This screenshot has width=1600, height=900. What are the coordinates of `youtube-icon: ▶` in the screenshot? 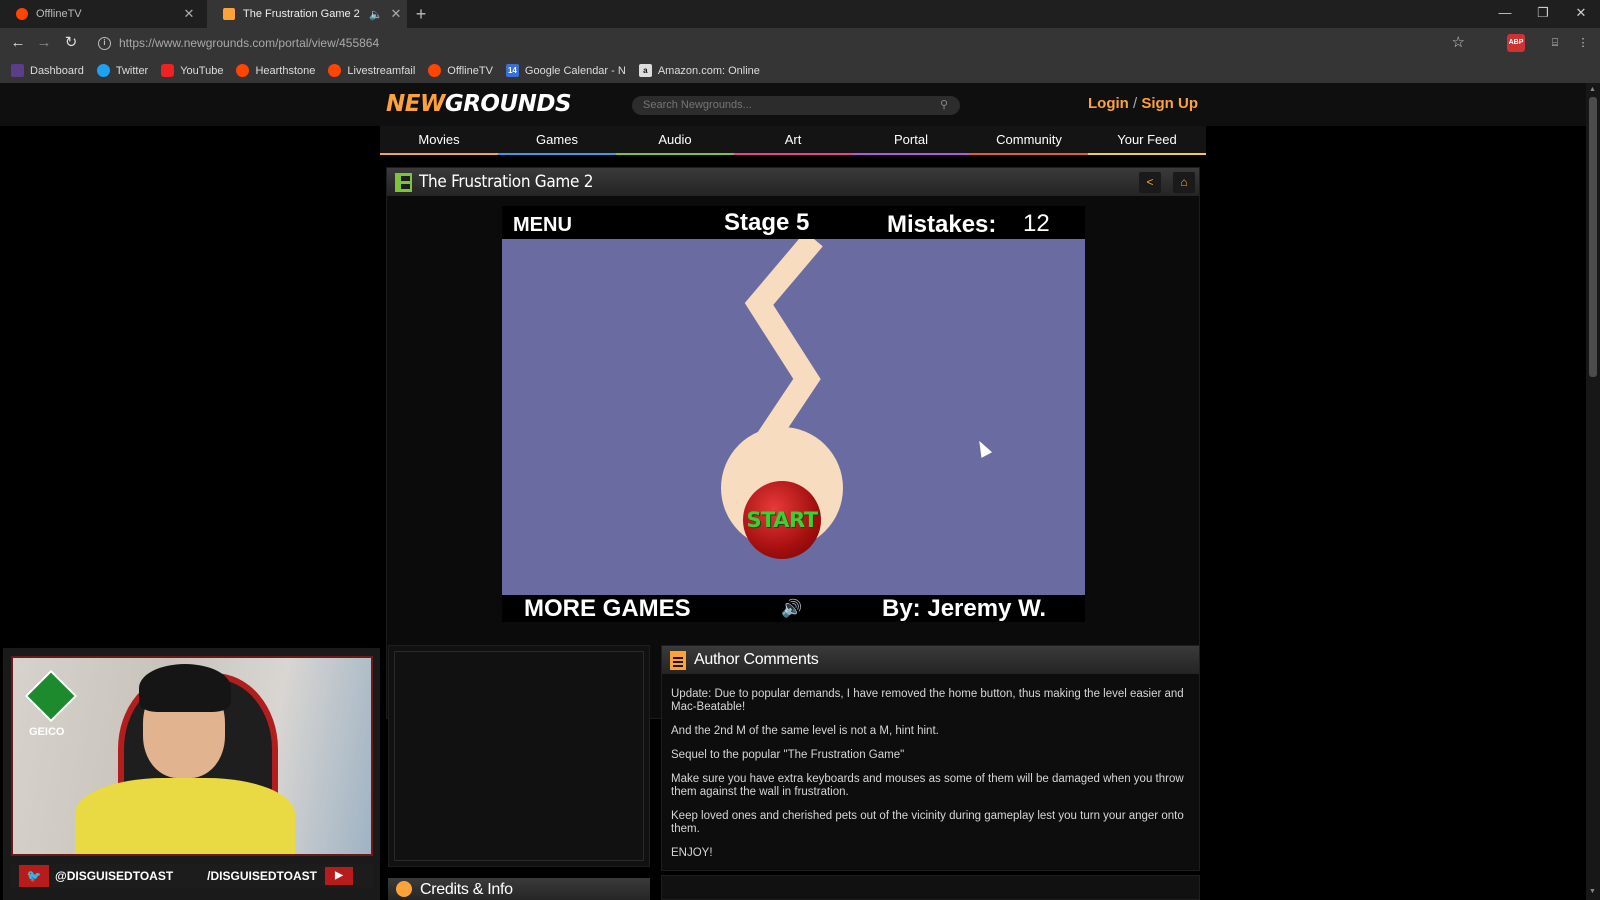 It's located at (338, 876).